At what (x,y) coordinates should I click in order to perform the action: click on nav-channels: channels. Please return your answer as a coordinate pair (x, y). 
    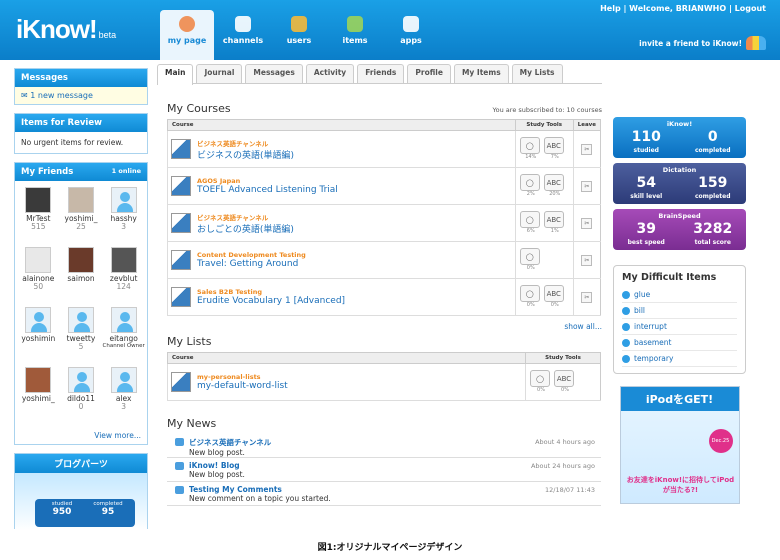
    Looking at the image, I should click on (243, 35).